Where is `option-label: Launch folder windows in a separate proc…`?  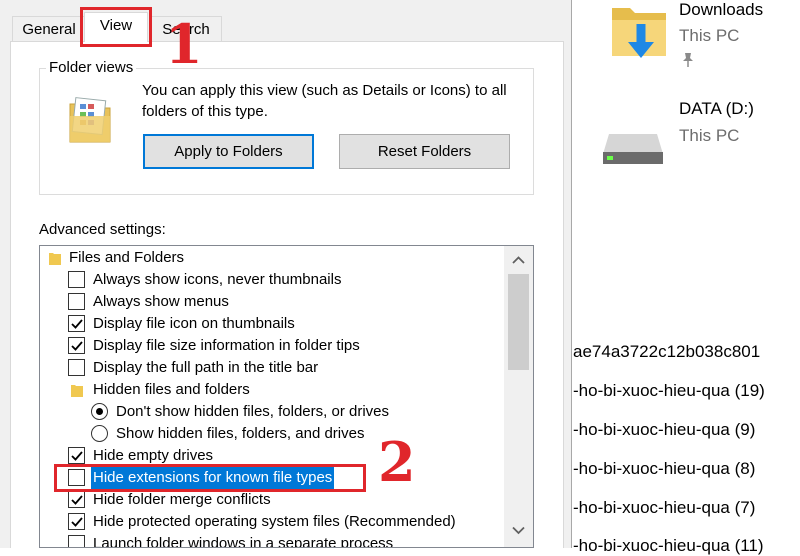
option-label: Launch folder windows in a separate proc… is located at coordinates (243, 541).